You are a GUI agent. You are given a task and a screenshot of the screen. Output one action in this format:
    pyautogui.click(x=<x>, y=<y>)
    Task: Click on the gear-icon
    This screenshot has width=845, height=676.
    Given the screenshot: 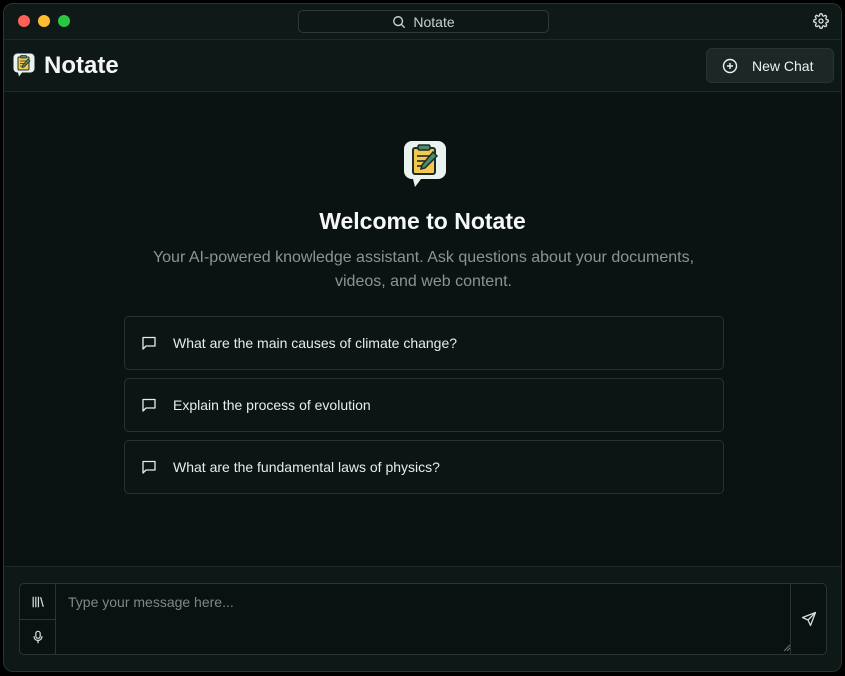 What is the action you would take?
    pyautogui.click(x=821, y=21)
    